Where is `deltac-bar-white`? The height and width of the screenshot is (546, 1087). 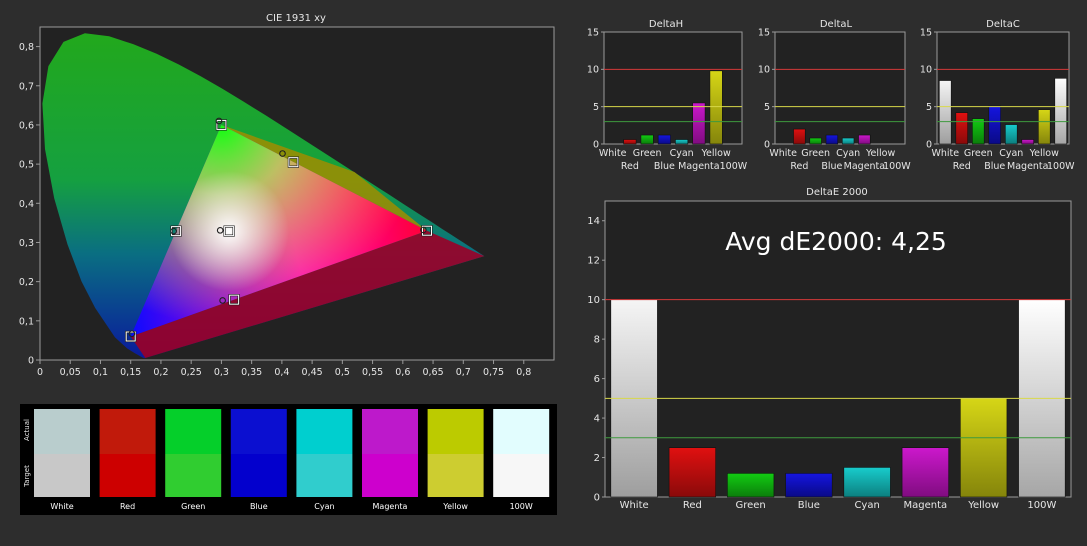
deltac-bar-white is located at coordinates (945, 112).